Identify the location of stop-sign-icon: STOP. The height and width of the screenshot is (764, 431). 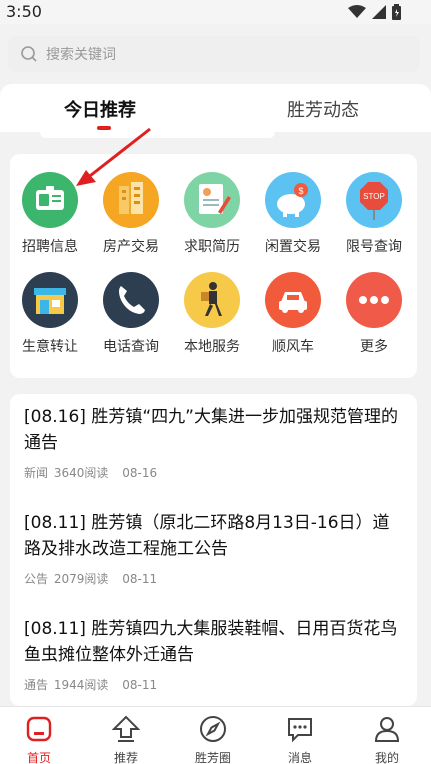
(374, 200).